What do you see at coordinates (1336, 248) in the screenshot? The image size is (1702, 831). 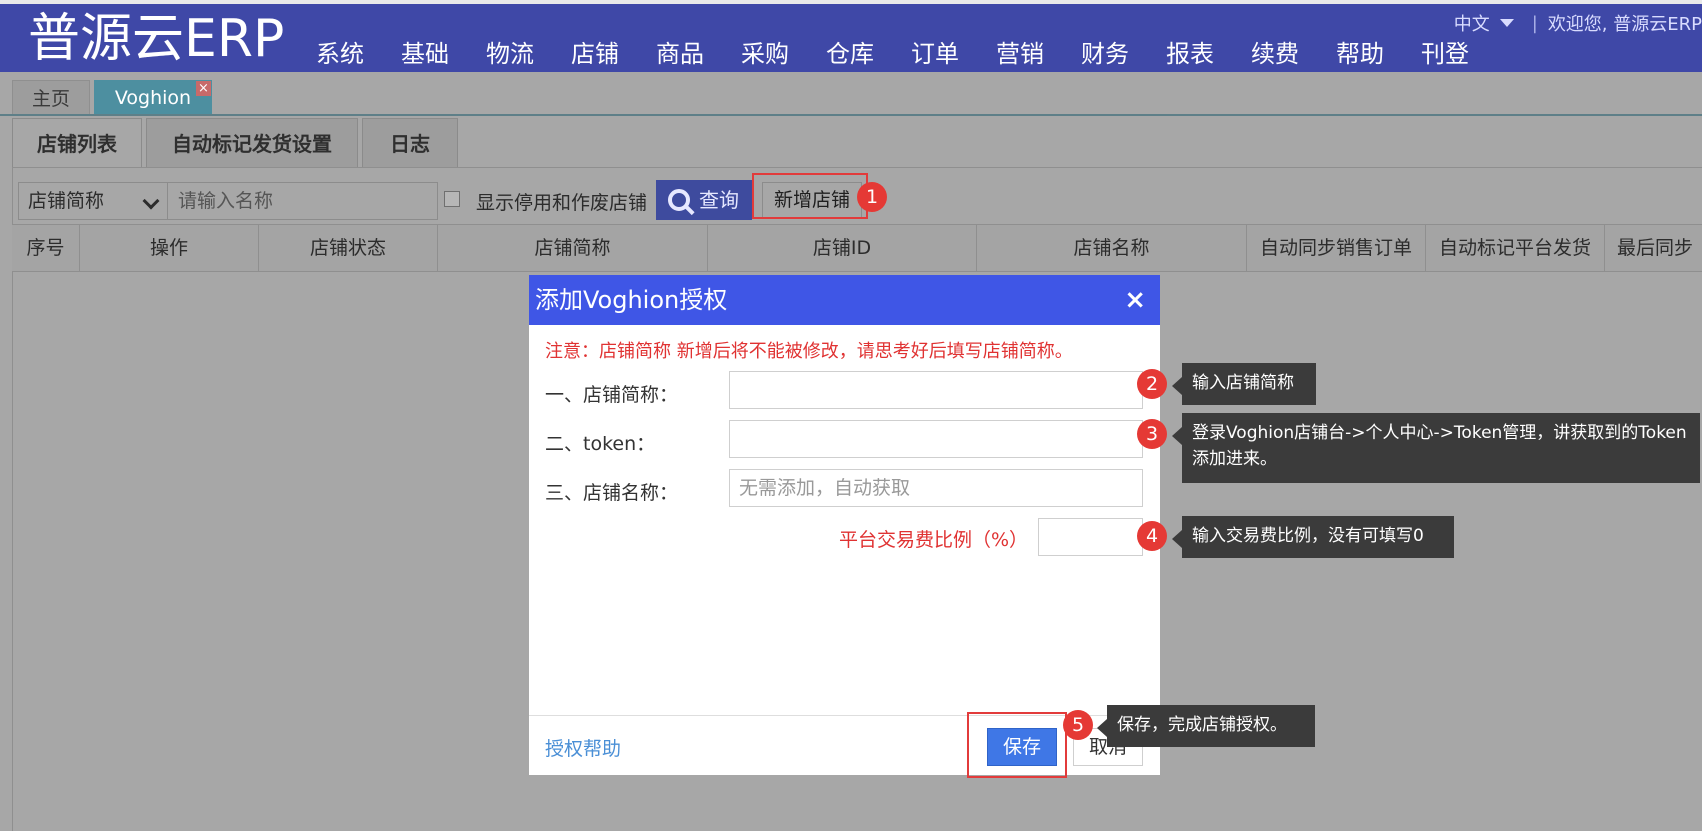 I see `column-header-auto-sync: 自动同步销售订单` at bounding box center [1336, 248].